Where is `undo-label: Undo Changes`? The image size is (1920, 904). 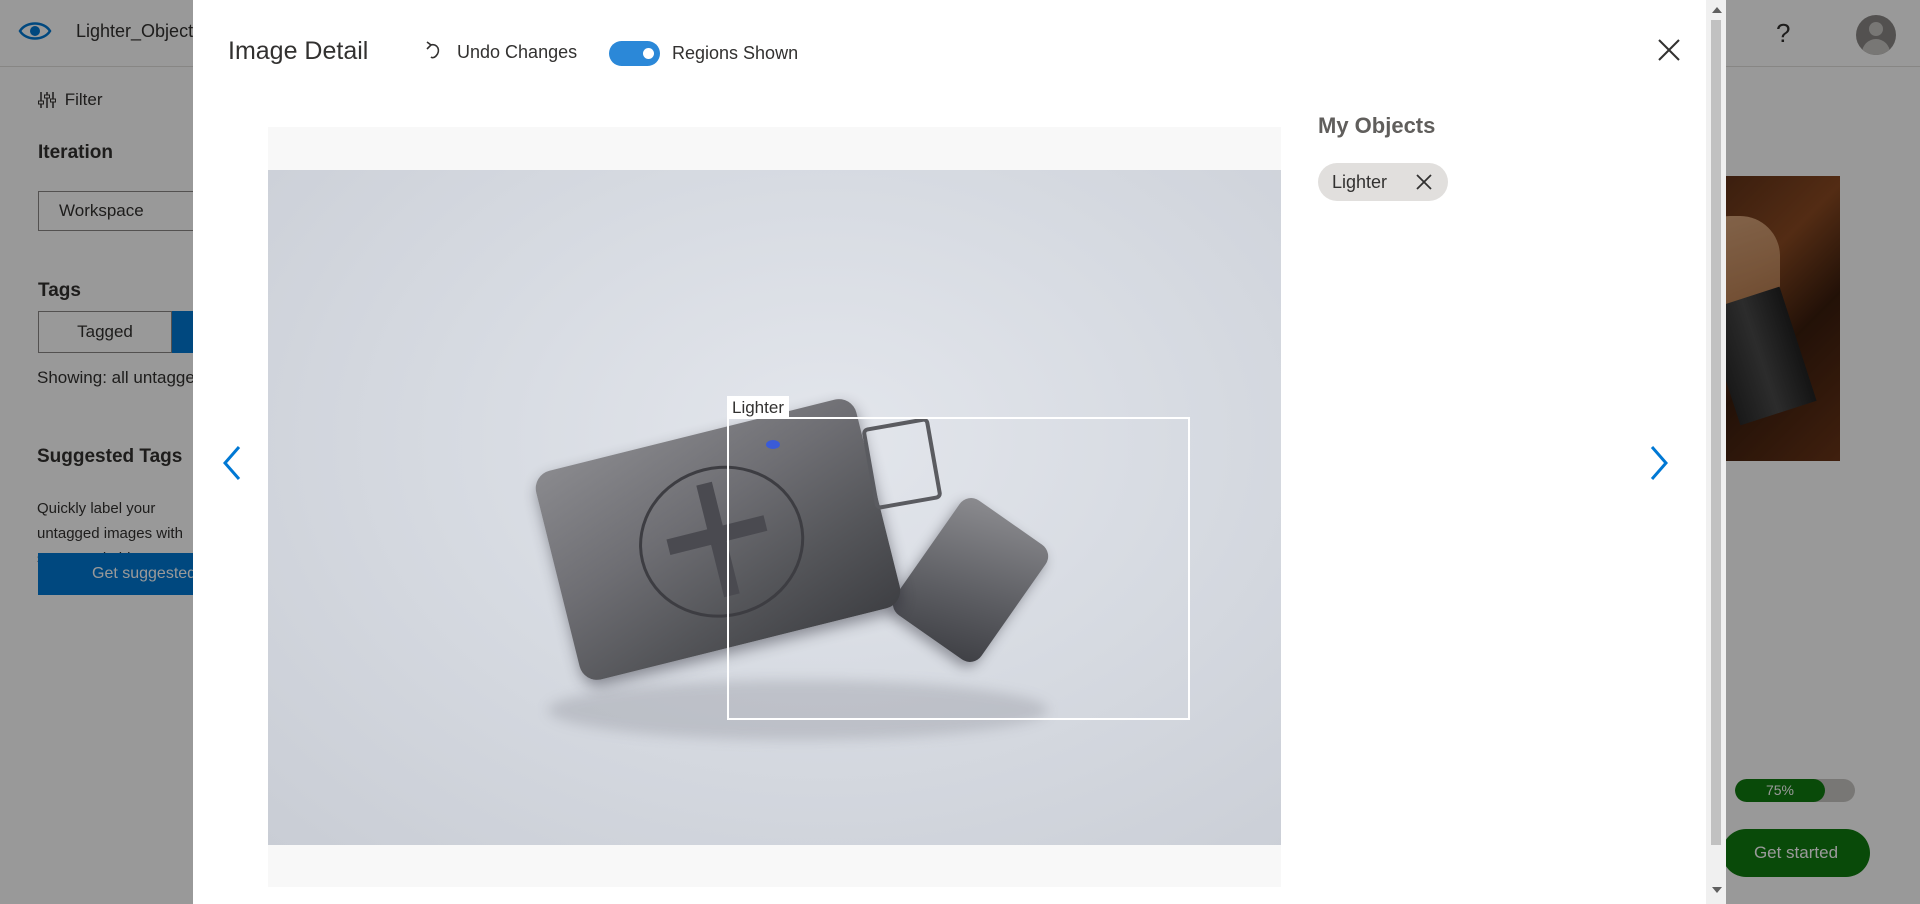
undo-label: Undo Changes is located at coordinates (517, 52).